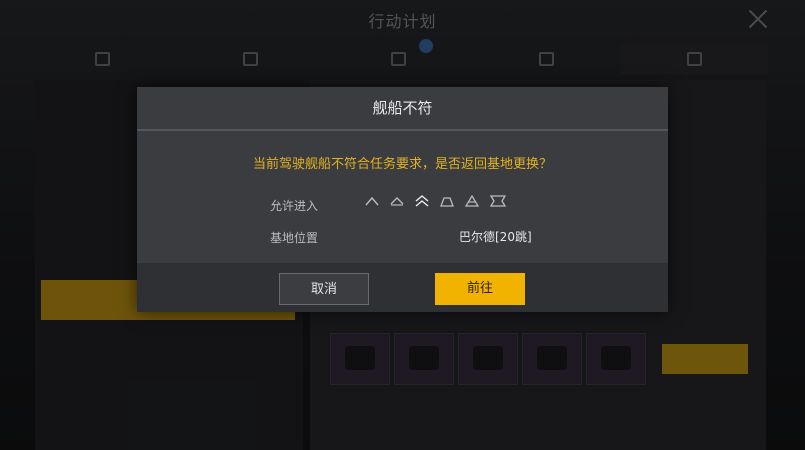  I want to click on ship-class-1-icon, so click(372, 201).